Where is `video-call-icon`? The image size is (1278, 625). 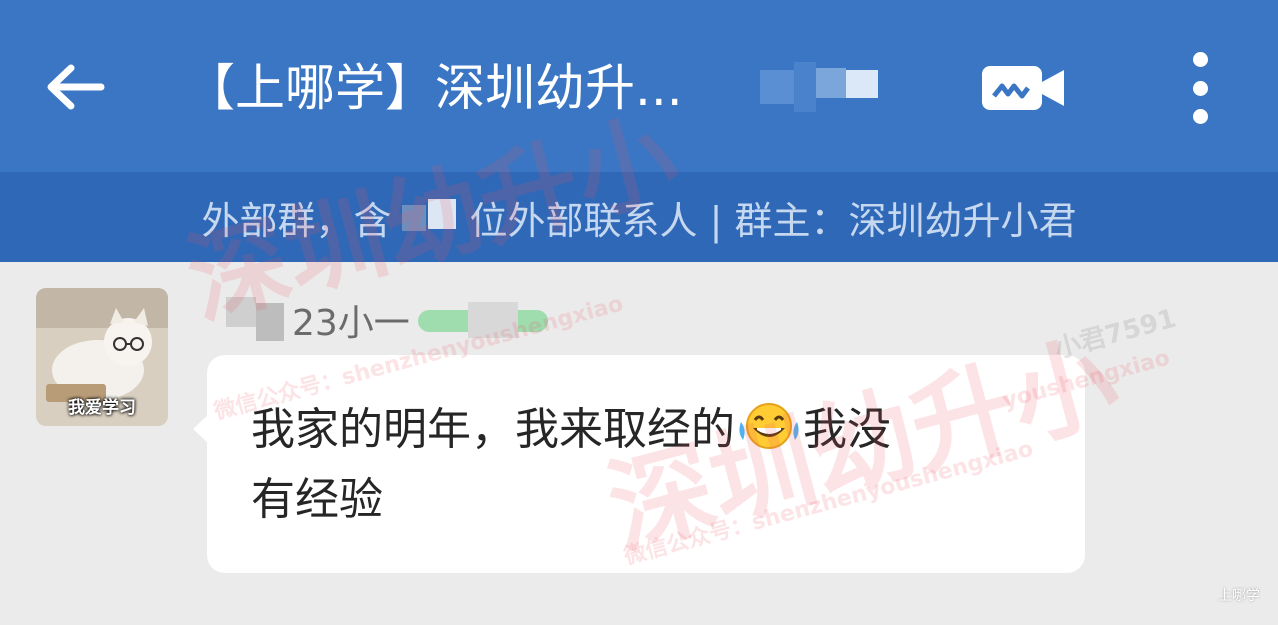
video-call-icon is located at coordinates (1023, 88).